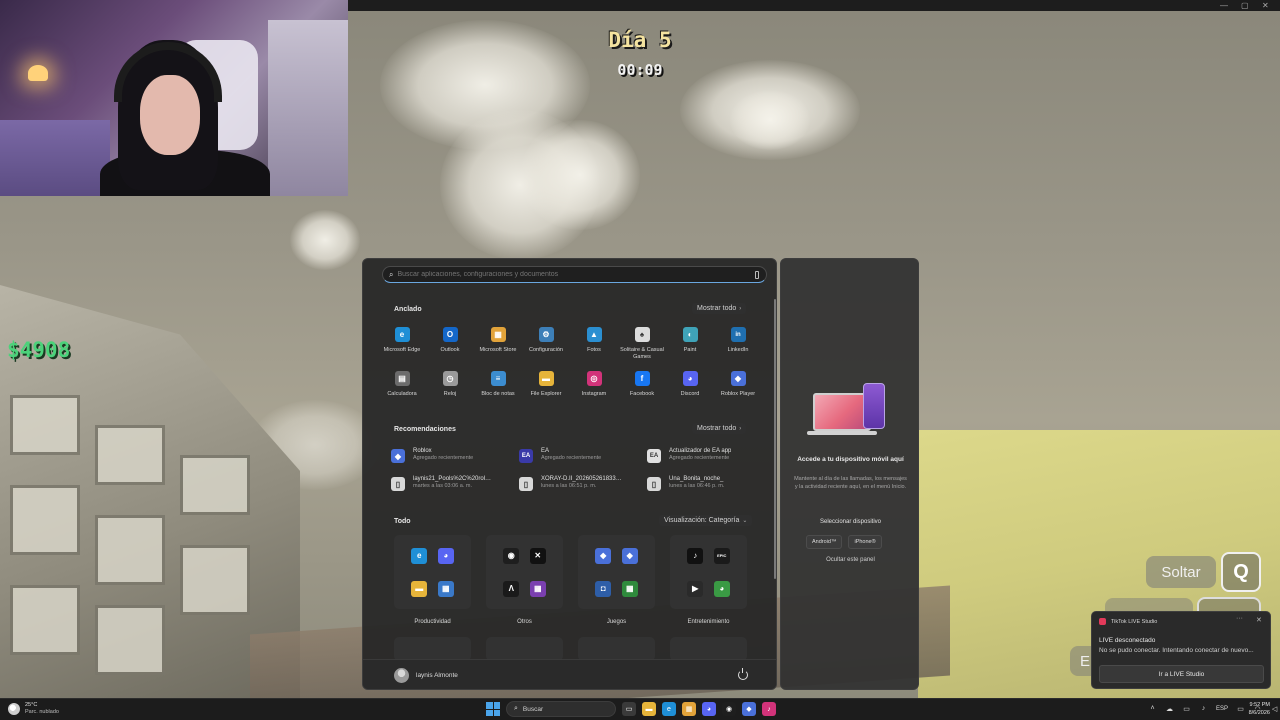 The image size is (1280, 720). What do you see at coordinates (1127, 640) in the screenshot?
I see `notification-title: LIVE desconectado` at bounding box center [1127, 640].